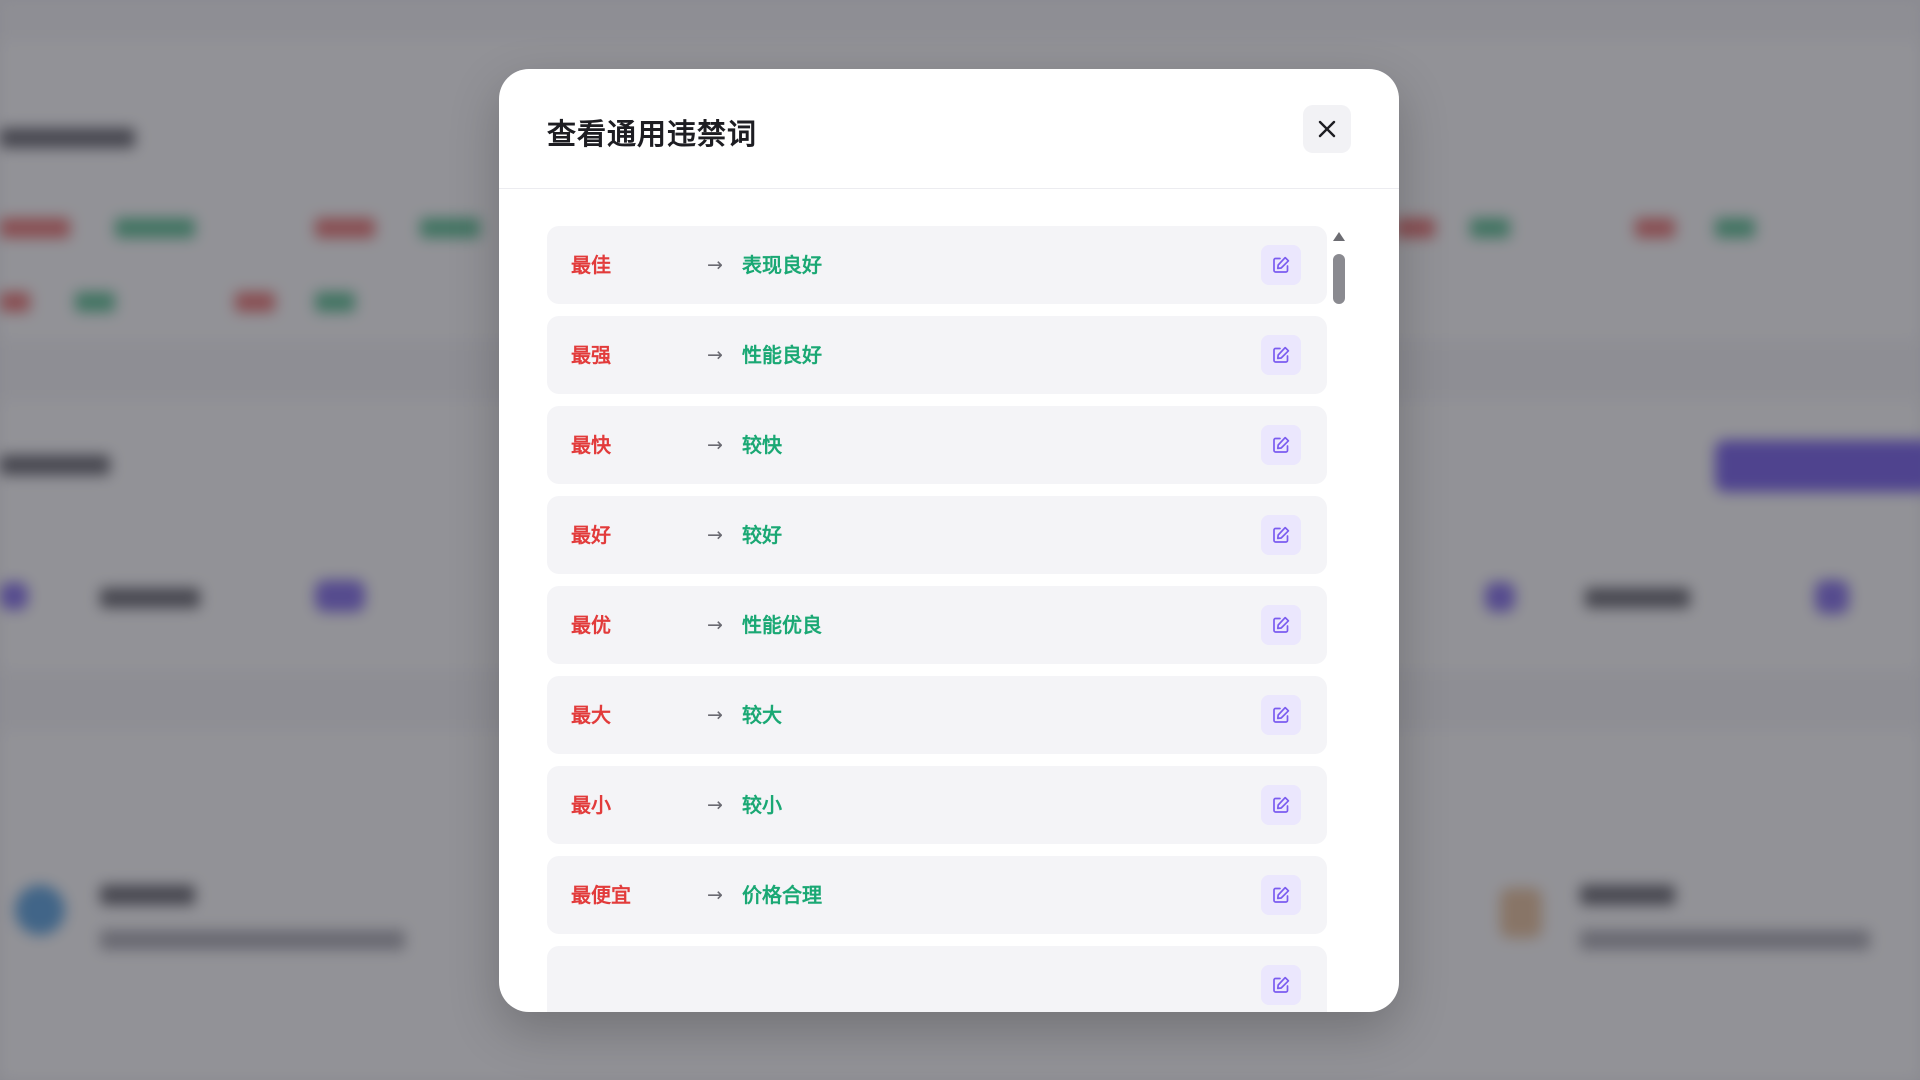 Image resolution: width=1920 pixels, height=1080 pixels. Describe the element at coordinates (762, 805) in the screenshot. I see `replacement-word: 较小` at that location.